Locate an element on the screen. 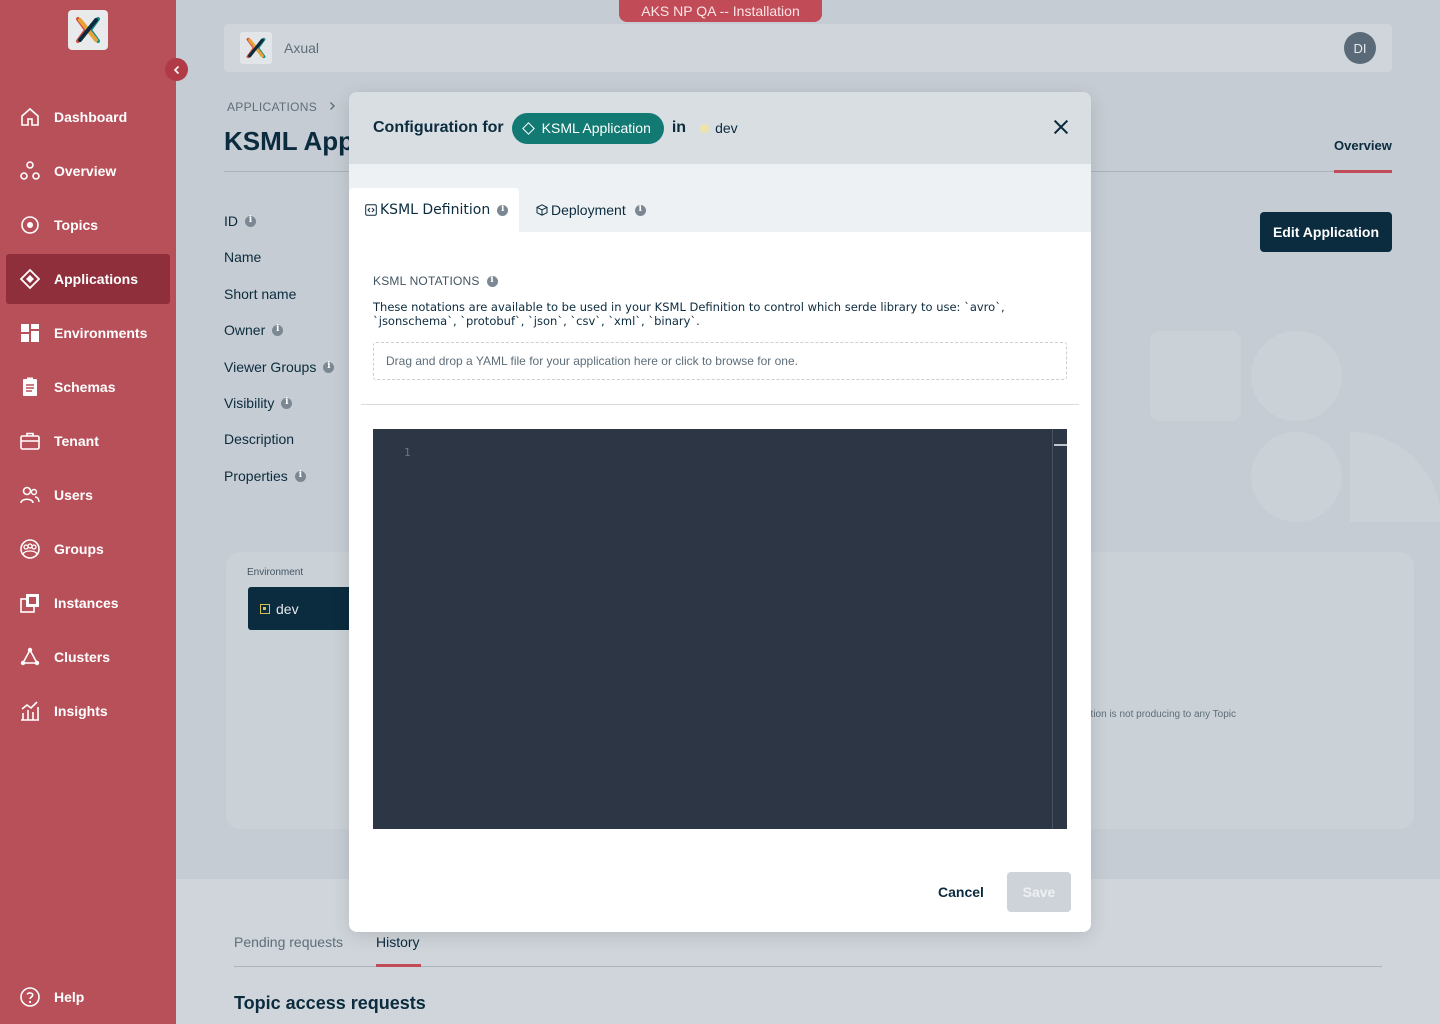  logo-icon is located at coordinates (88, 30).